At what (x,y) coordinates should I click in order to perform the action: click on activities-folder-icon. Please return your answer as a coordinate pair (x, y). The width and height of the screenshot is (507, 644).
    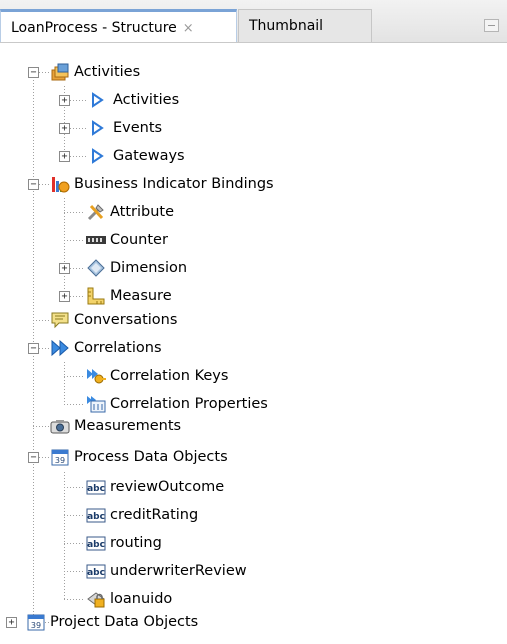
    Looking at the image, I should click on (60, 72).